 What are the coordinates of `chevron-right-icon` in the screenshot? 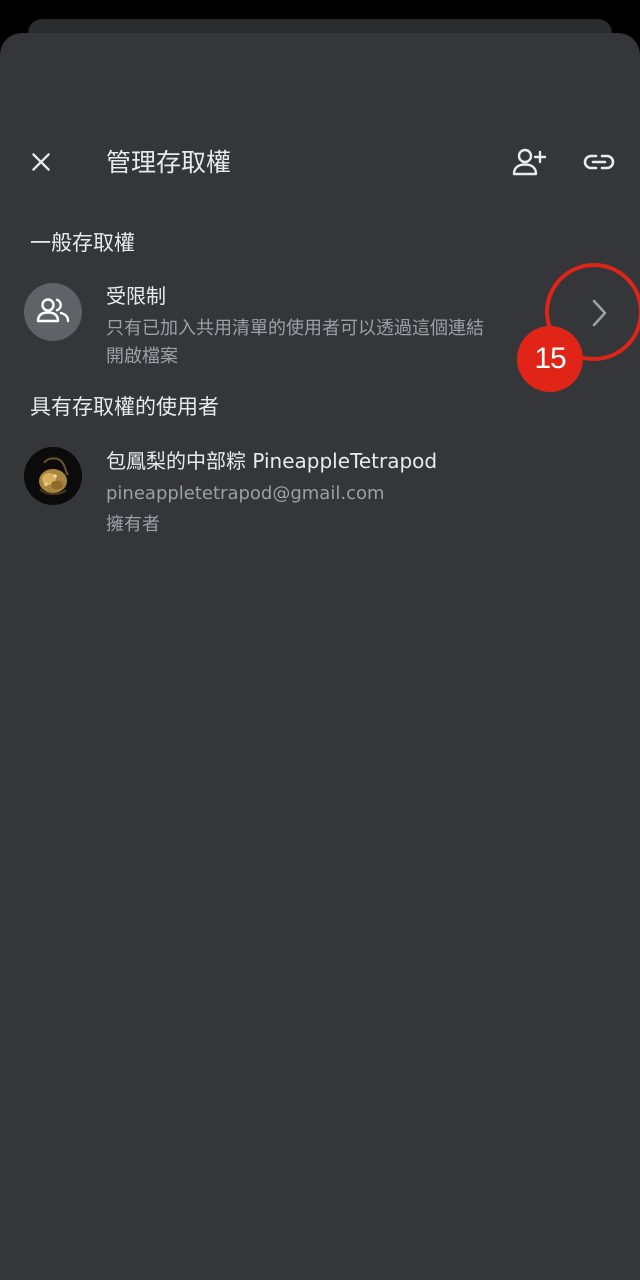 It's located at (599, 315).